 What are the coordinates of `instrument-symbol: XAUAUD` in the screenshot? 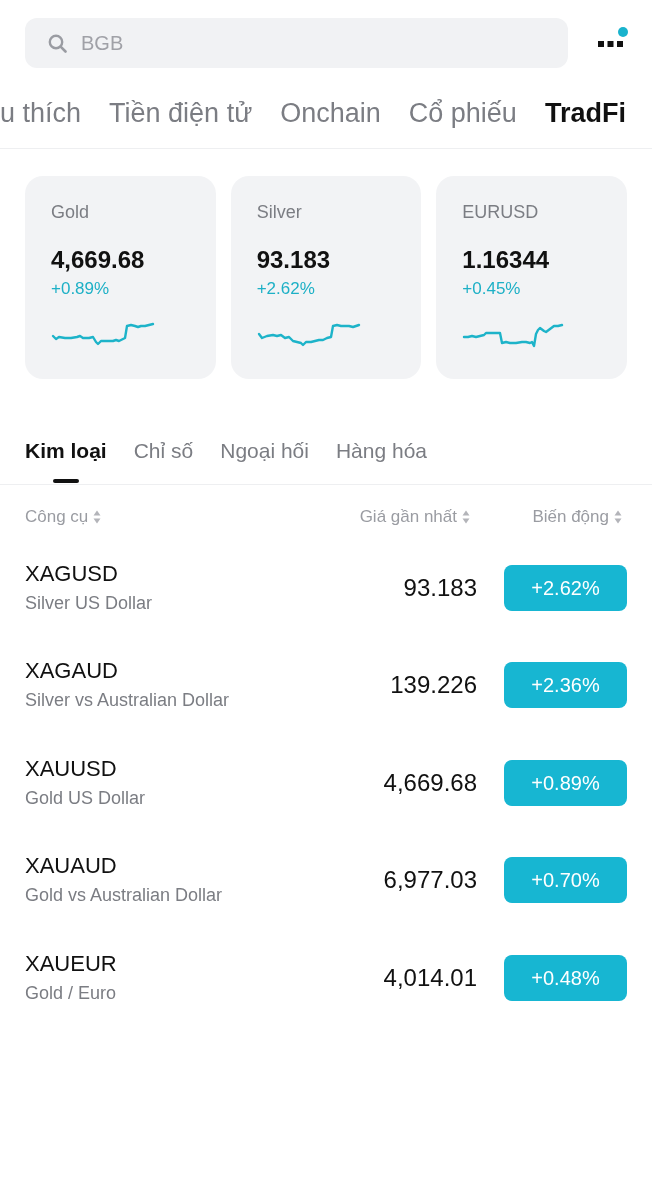 It's located at (71, 866).